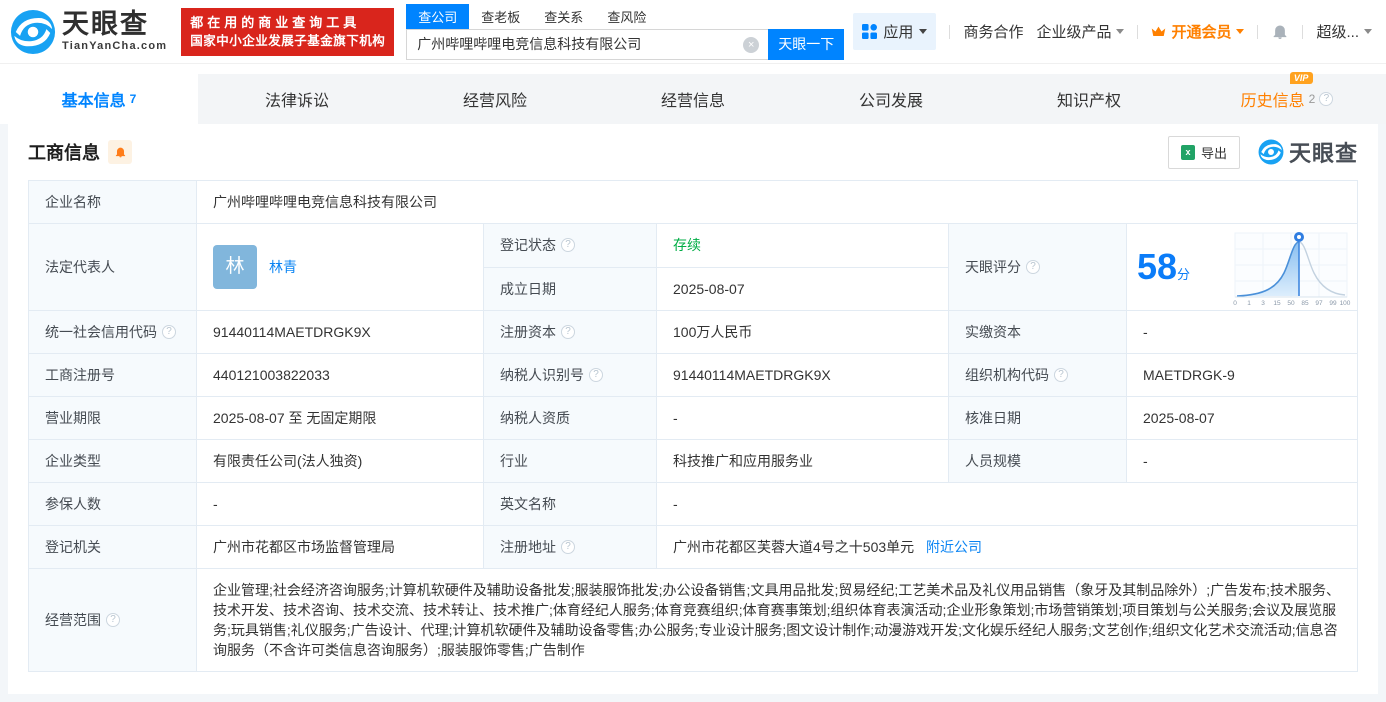 This screenshot has width=1386, height=702. What do you see at coordinates (751, 44) in the screenshot?
I see `clear-search-icon: ×` at bounding box center [751, 44].